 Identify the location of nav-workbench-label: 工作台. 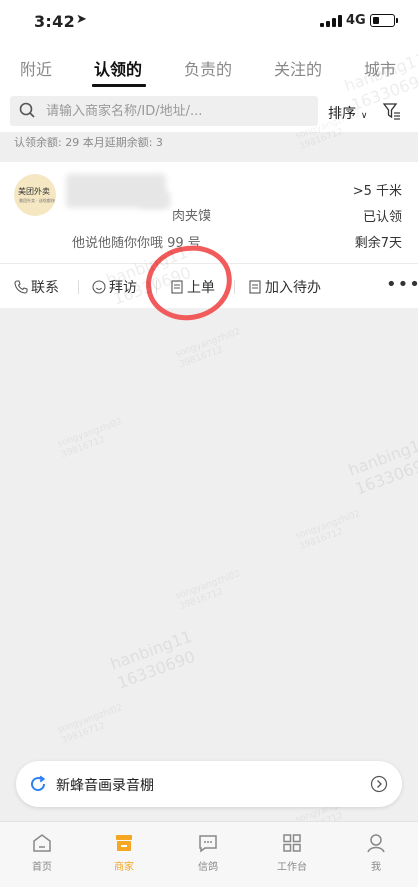
(292, 867).